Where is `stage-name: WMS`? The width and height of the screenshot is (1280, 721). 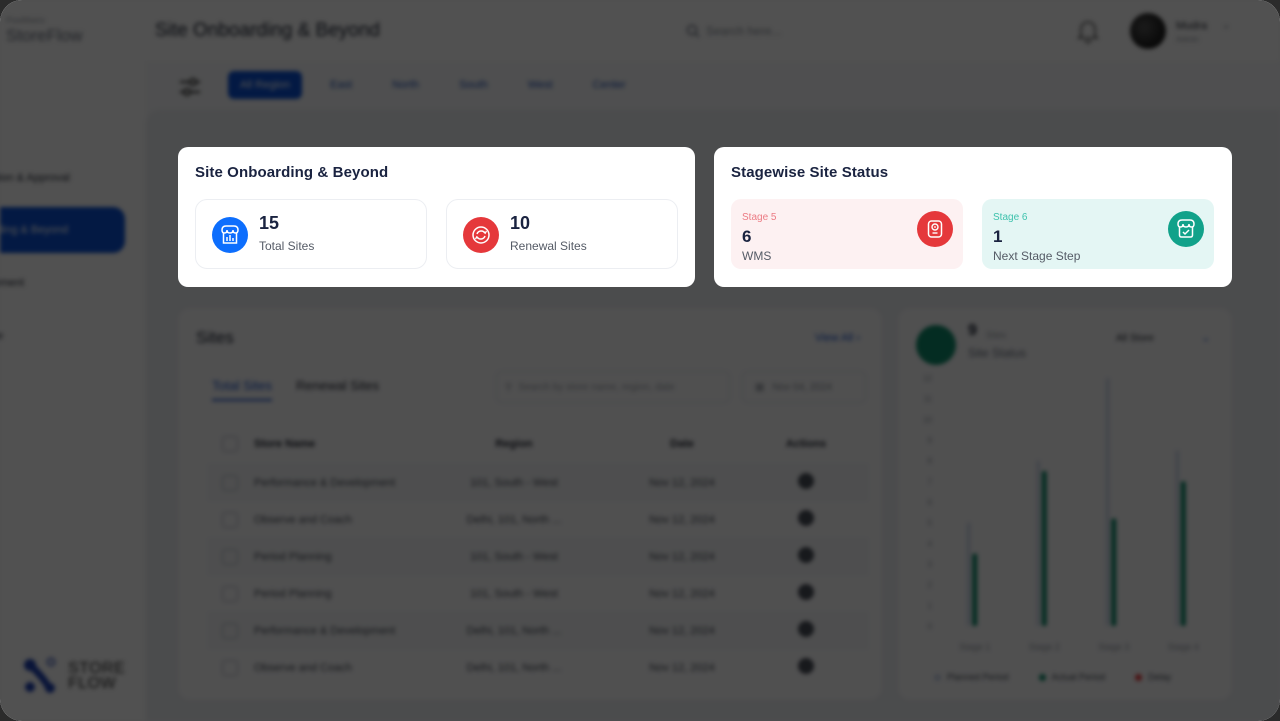
stage-name: WMS is located at coordinates (757, 256).